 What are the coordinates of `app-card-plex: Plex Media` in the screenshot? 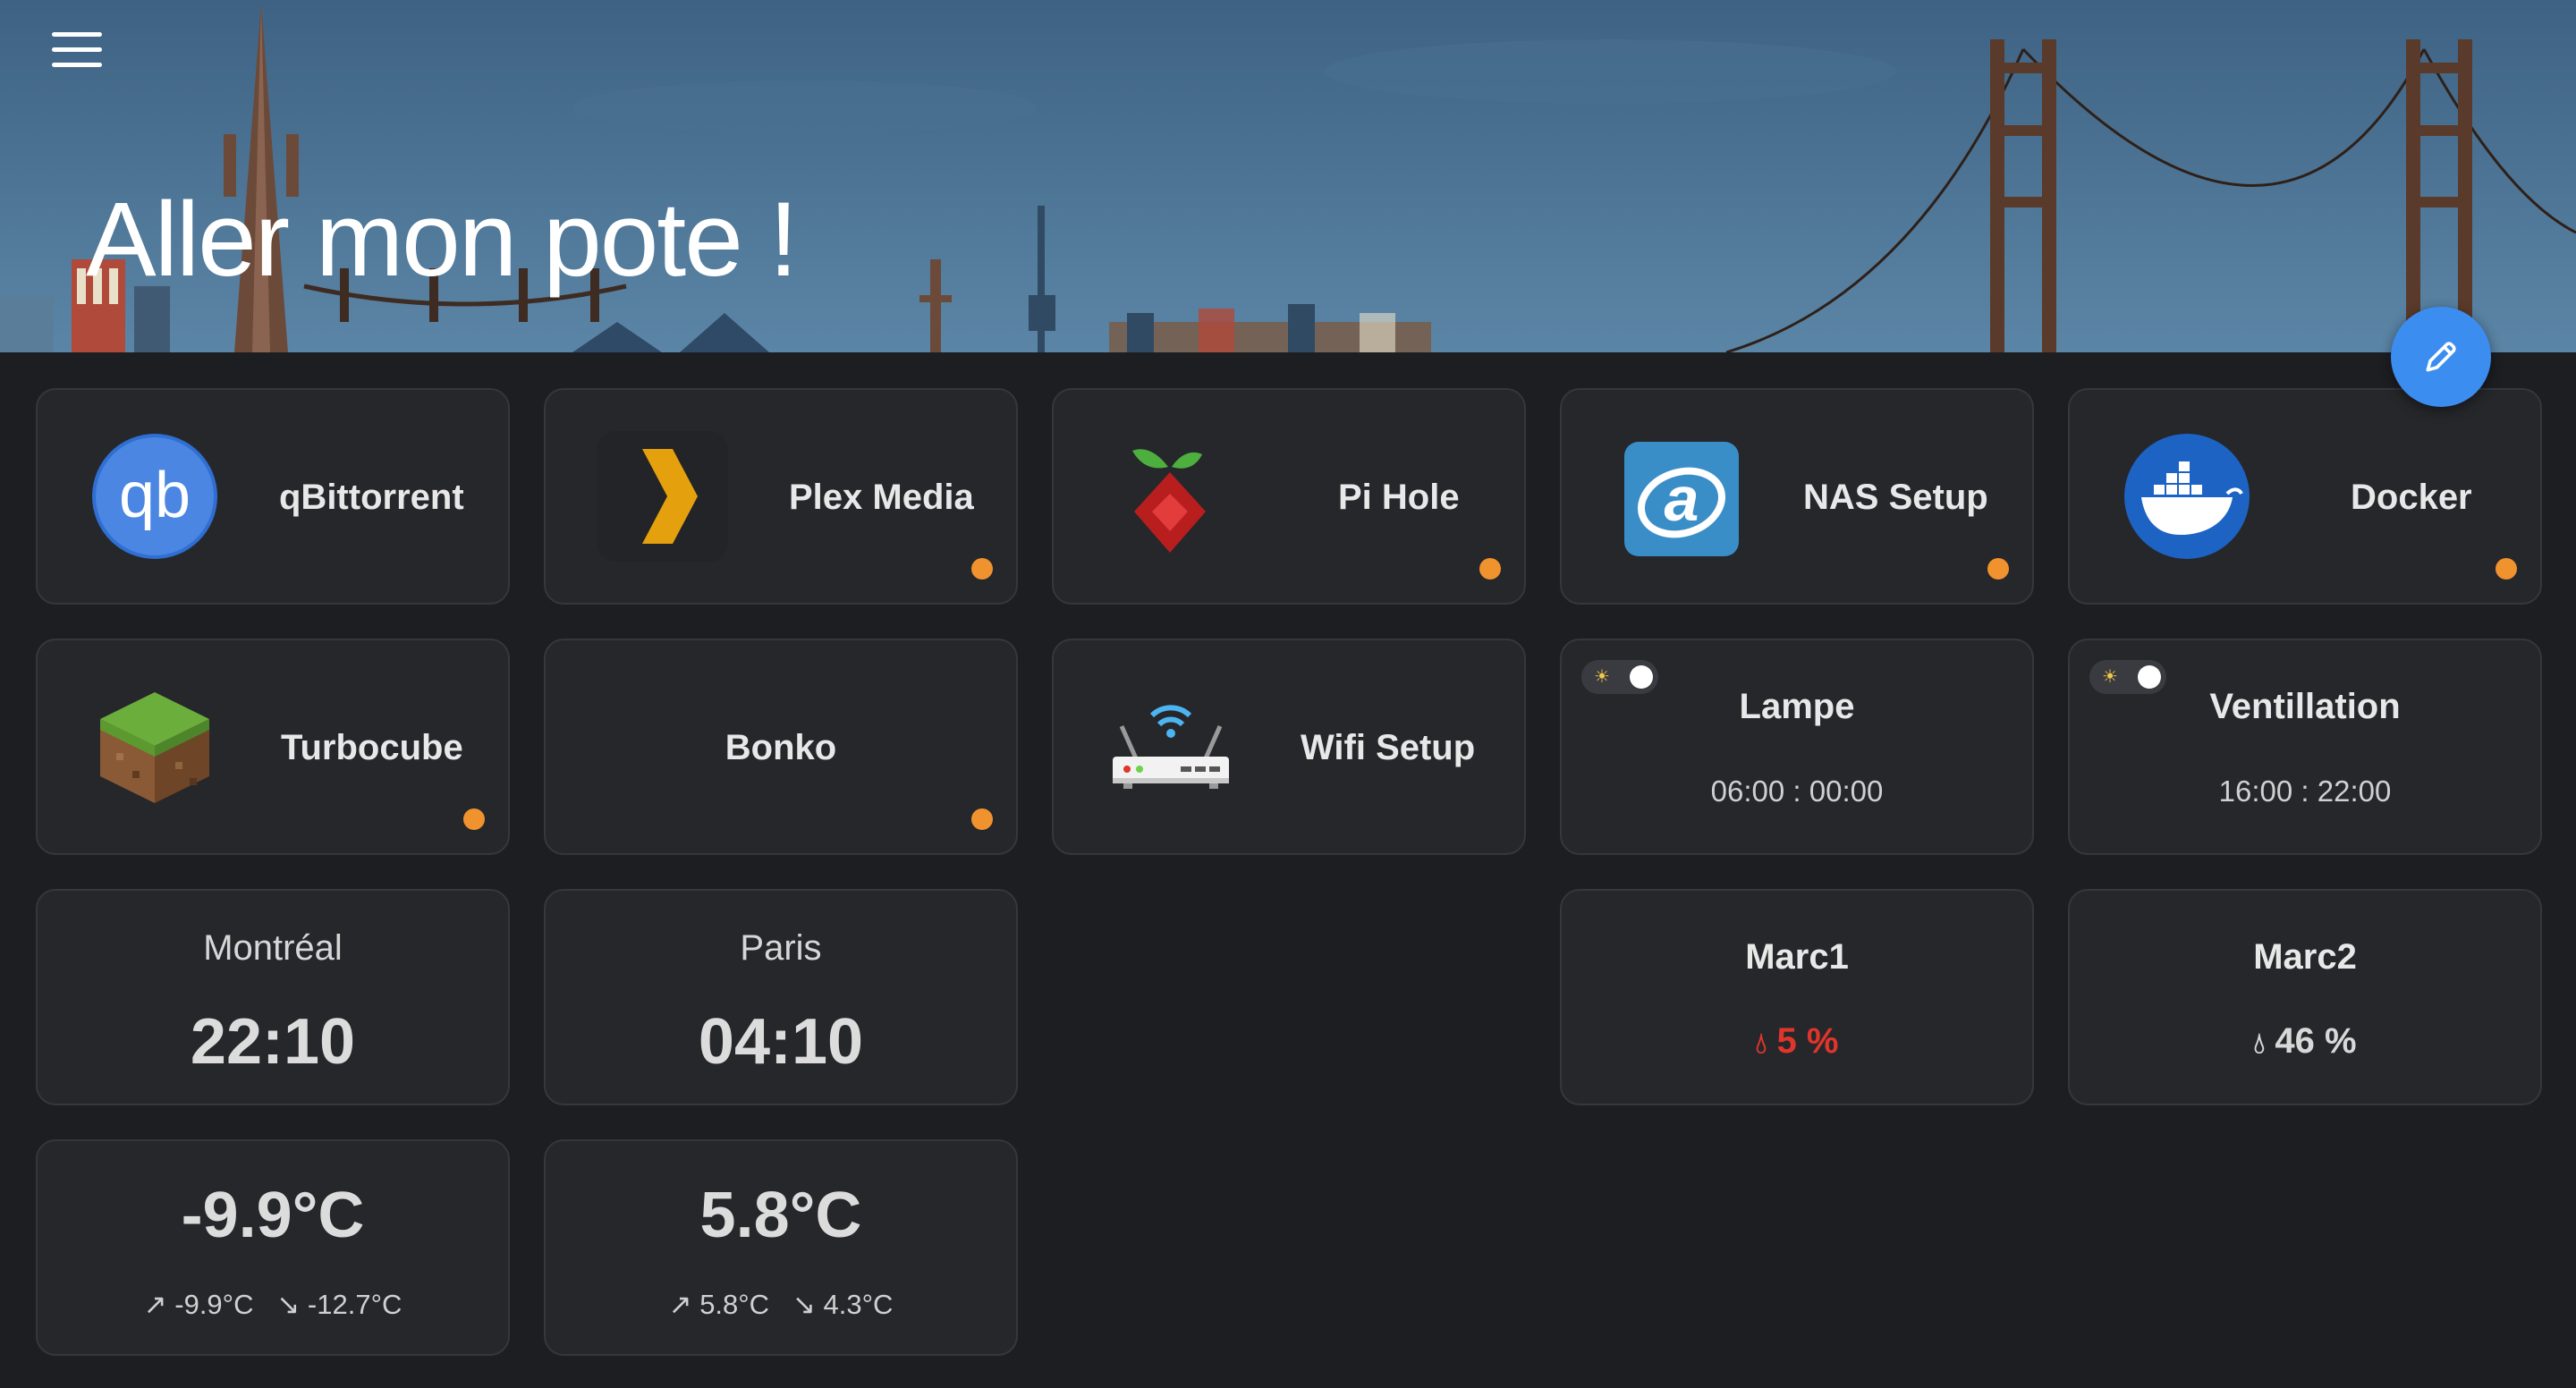 It's located at (781, 497).